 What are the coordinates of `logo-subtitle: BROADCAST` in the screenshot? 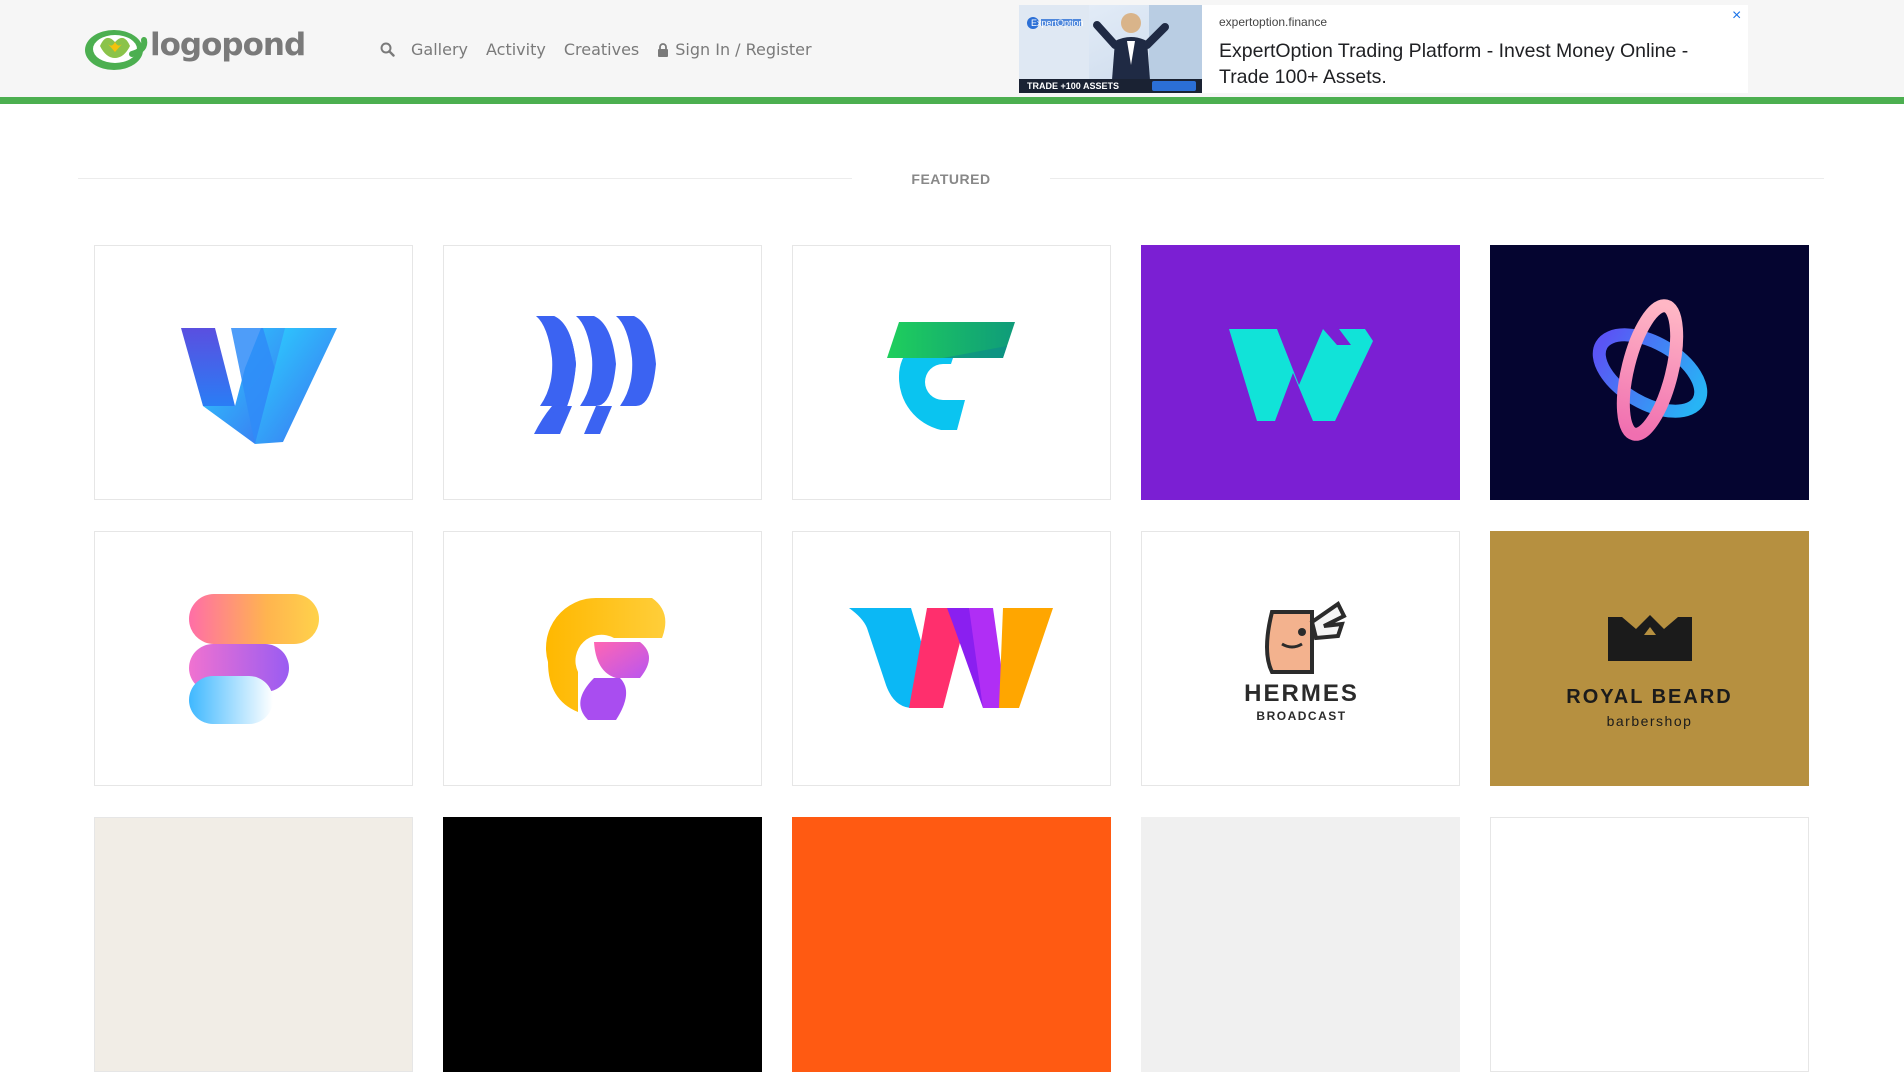 It's located at (1301, 716).